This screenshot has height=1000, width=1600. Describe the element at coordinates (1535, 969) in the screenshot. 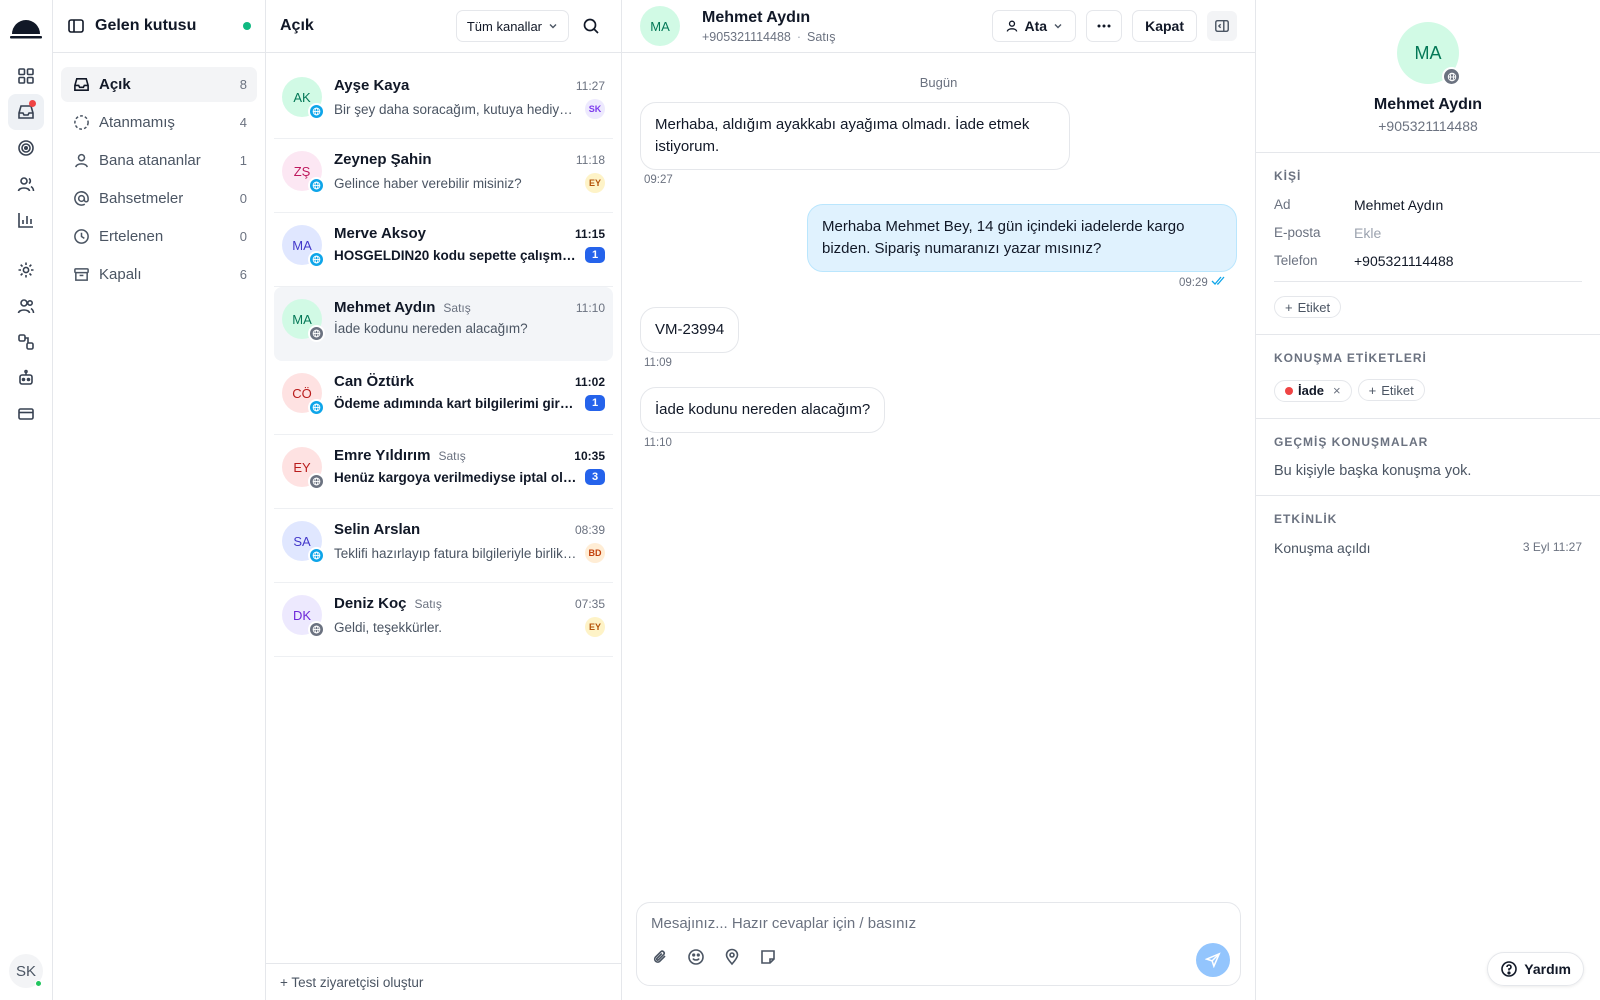

I see `help-button: Yardım` at that location.